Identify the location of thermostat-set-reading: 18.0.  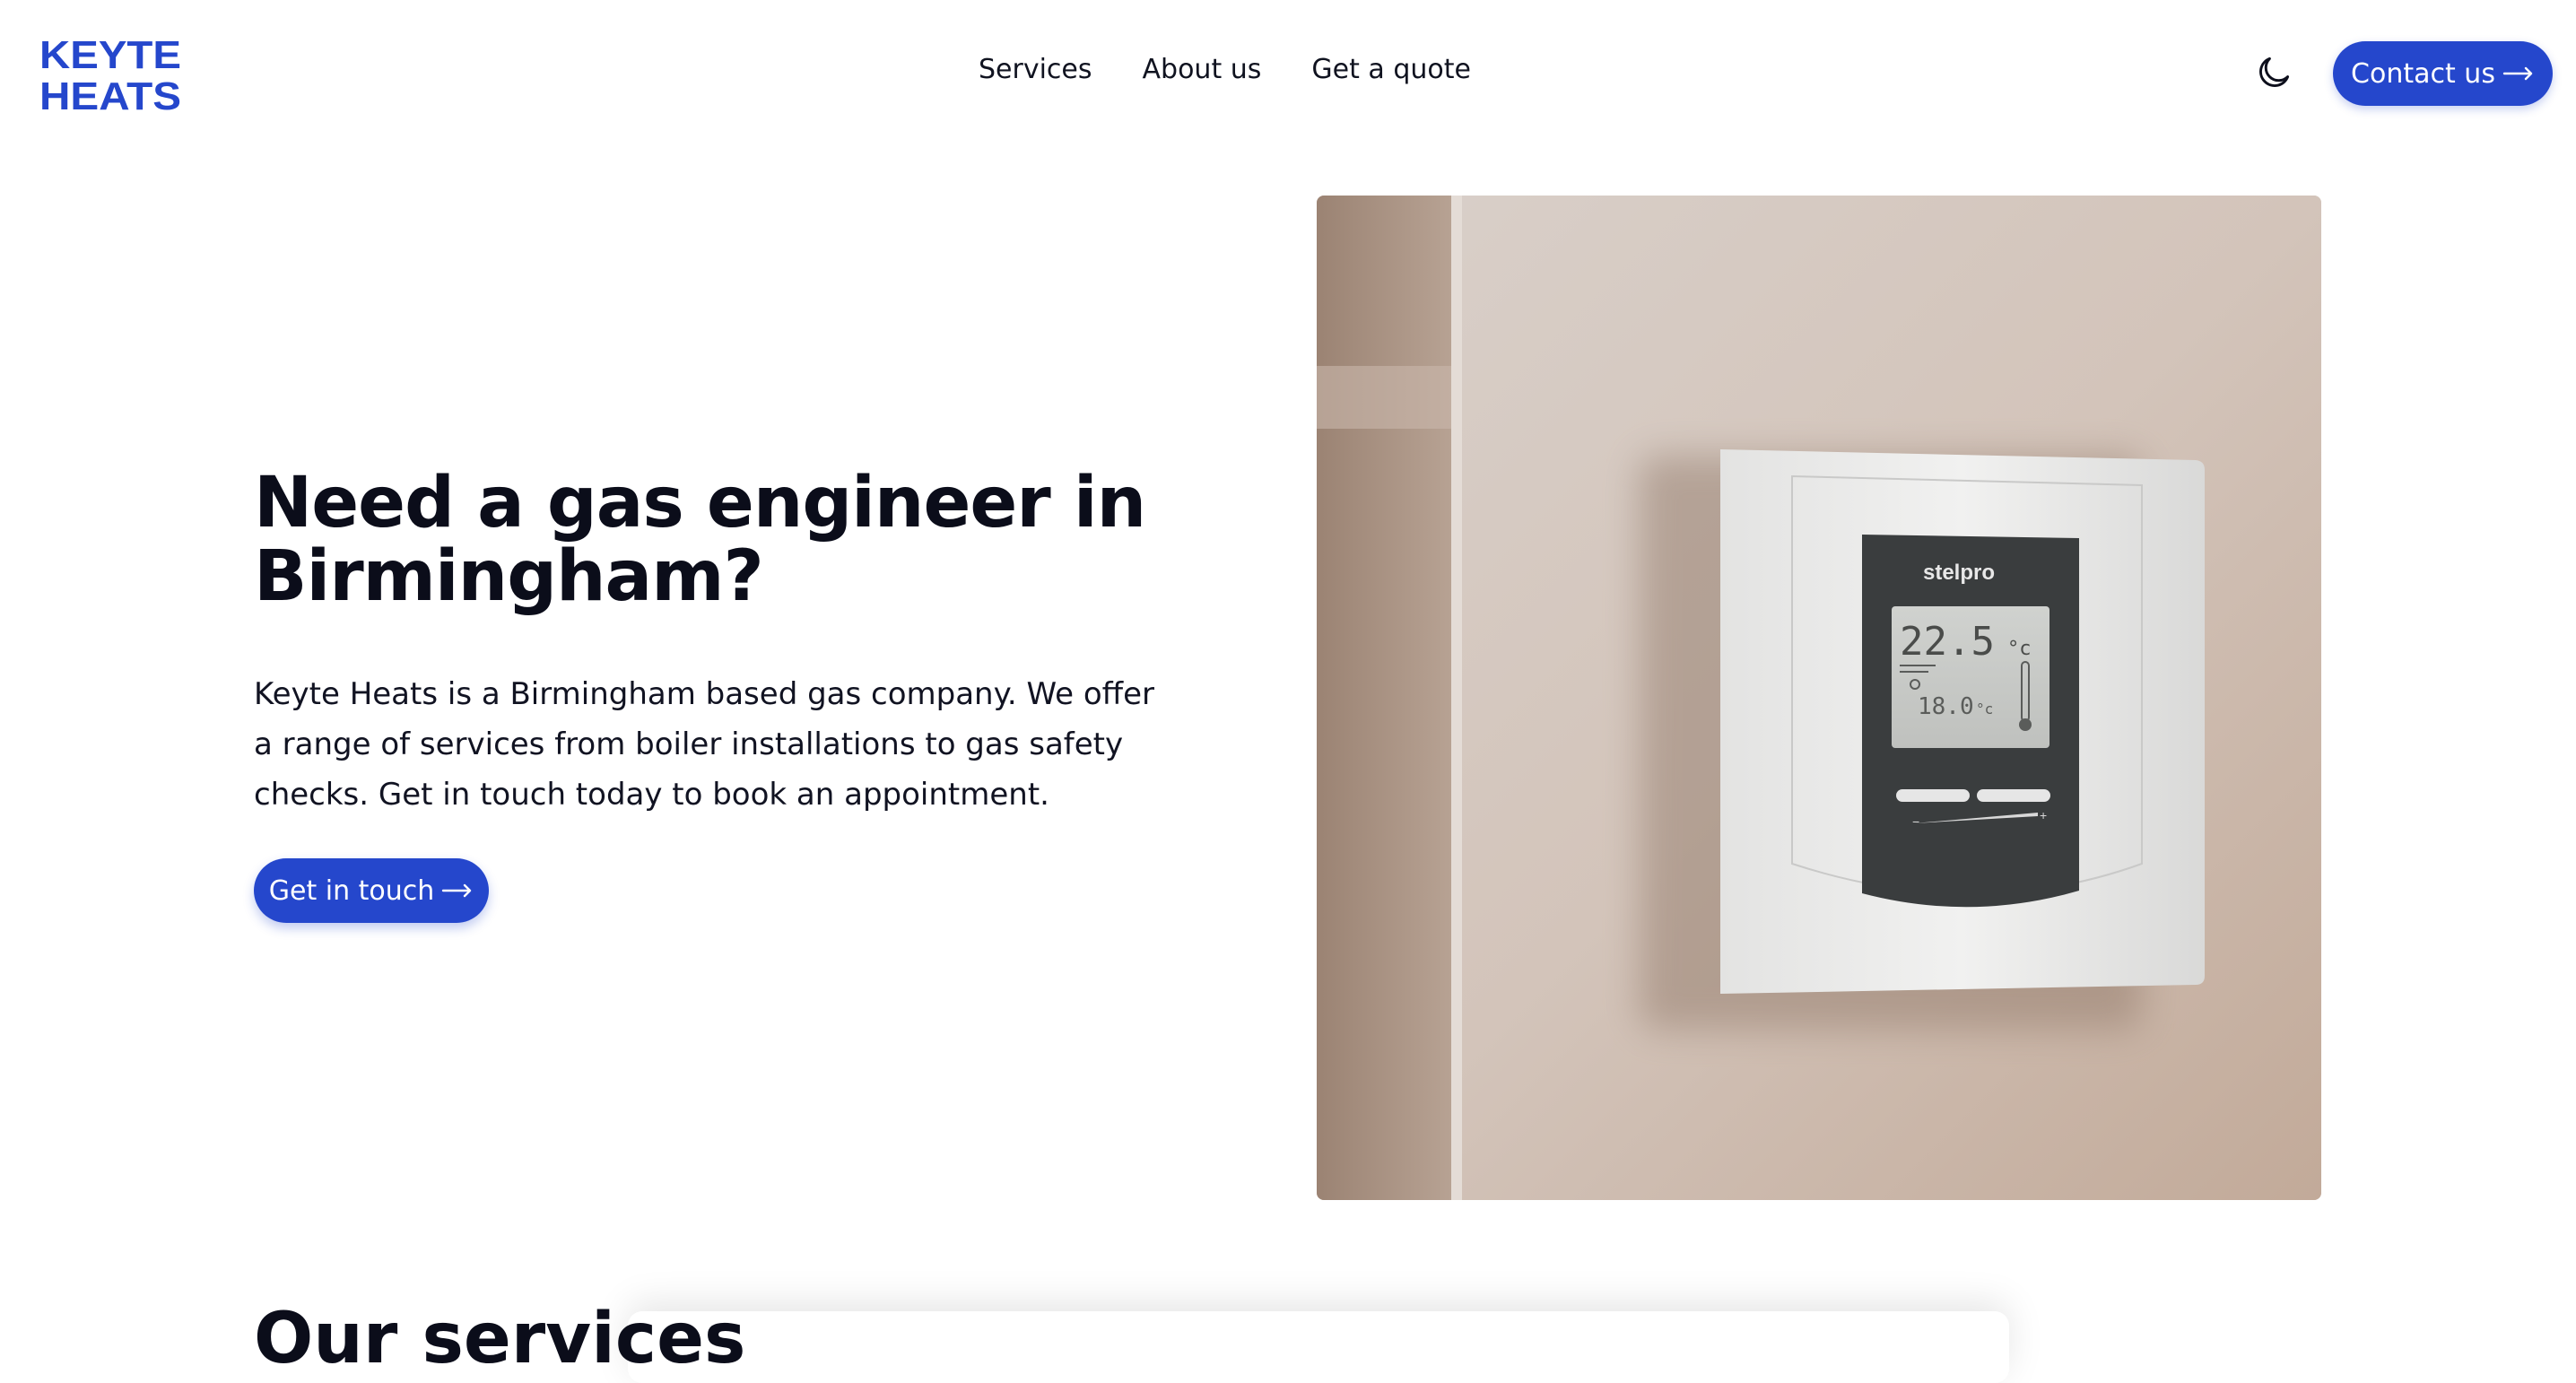
(1946, 706).